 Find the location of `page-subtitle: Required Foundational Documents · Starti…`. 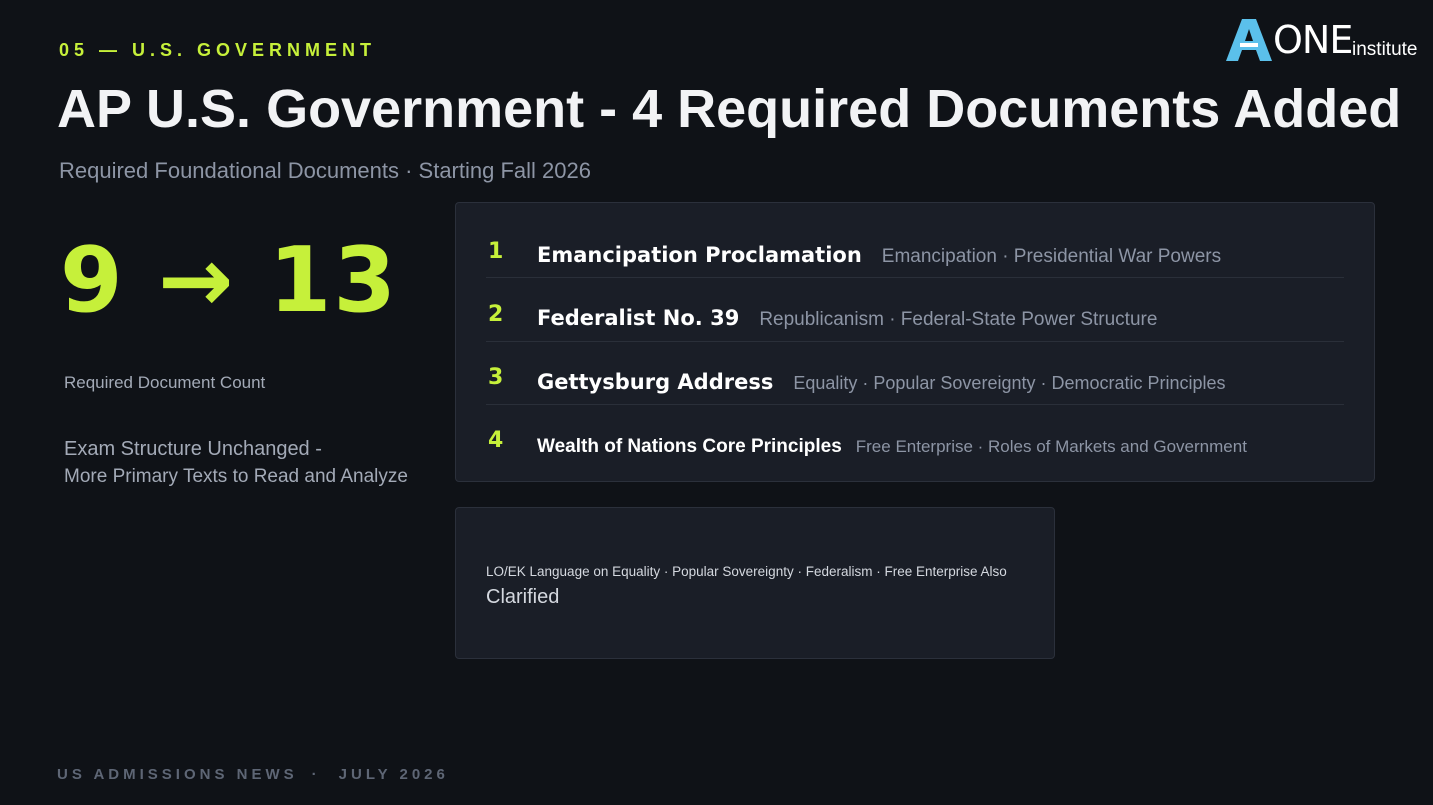

page-subtitle: Required Foundational Documents · Starti… is located at coordinates (325, 170).